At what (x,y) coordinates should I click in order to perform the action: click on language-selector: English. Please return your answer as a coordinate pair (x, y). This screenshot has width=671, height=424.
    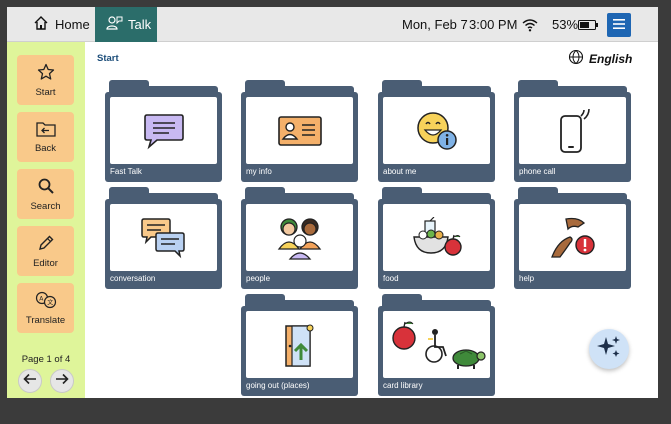
    Looking at the image, I should click on (600, 58).